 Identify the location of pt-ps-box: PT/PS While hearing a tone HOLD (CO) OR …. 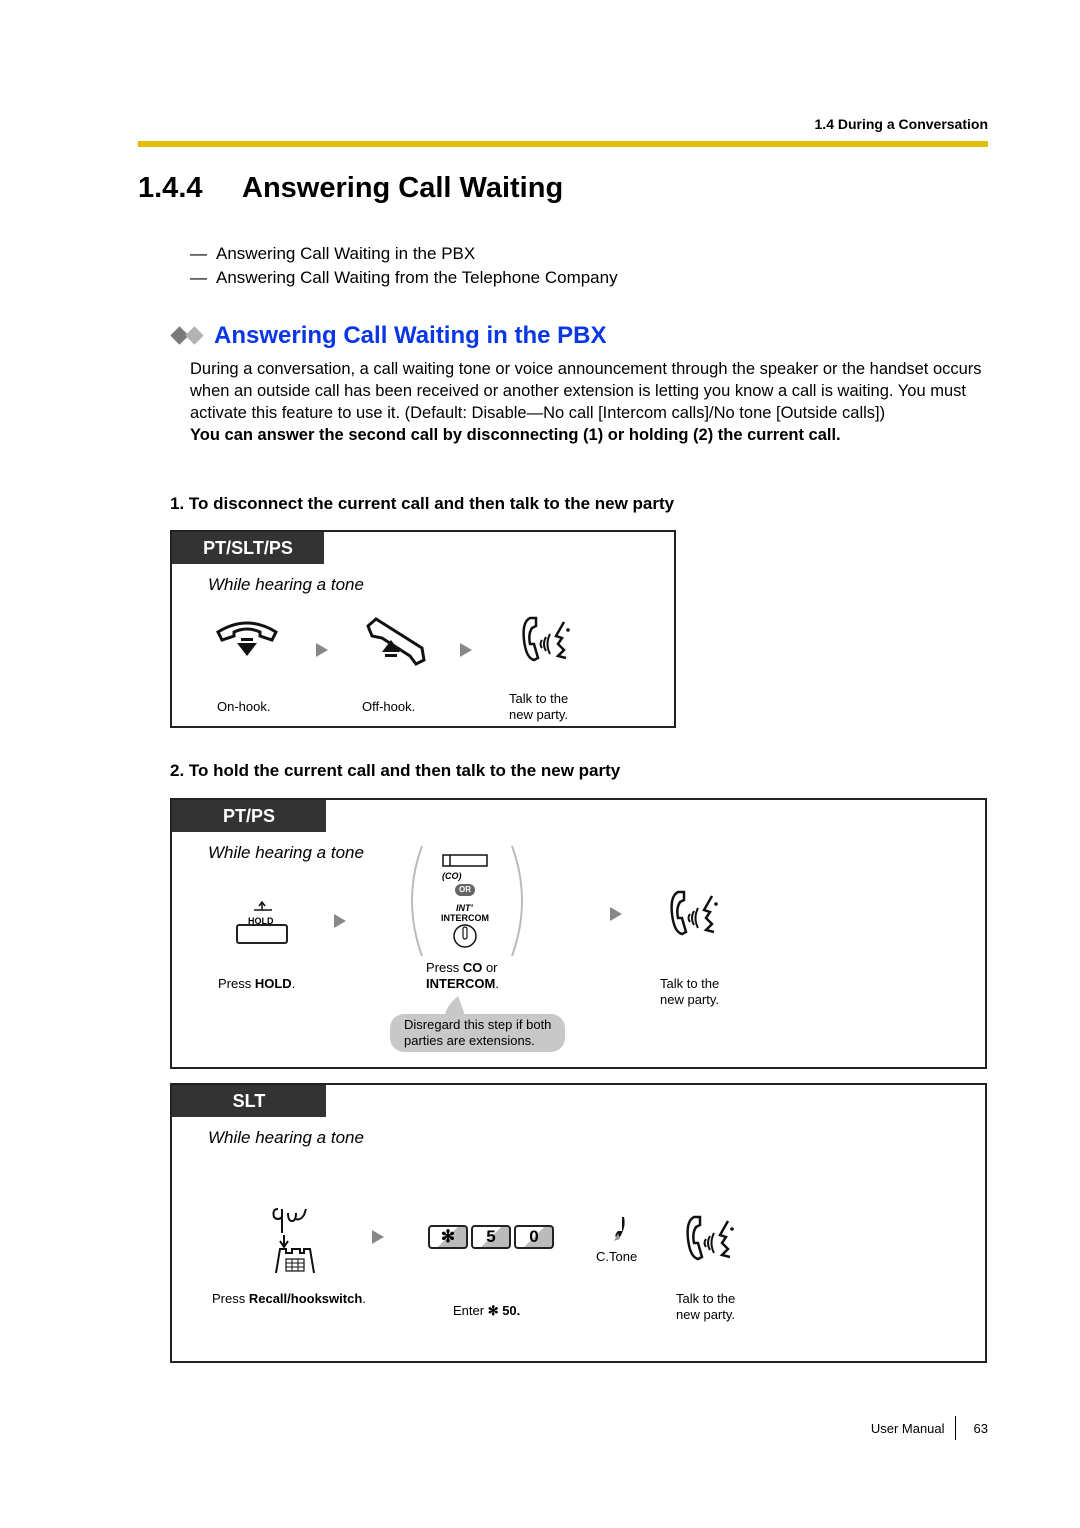
(578, 933).